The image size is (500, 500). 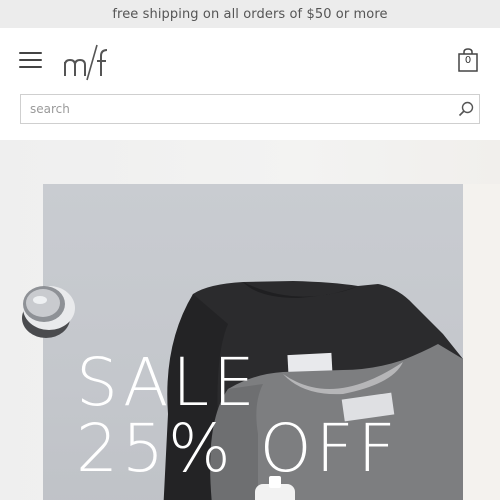 I want to click on search-input, so click(x=231, y=109).